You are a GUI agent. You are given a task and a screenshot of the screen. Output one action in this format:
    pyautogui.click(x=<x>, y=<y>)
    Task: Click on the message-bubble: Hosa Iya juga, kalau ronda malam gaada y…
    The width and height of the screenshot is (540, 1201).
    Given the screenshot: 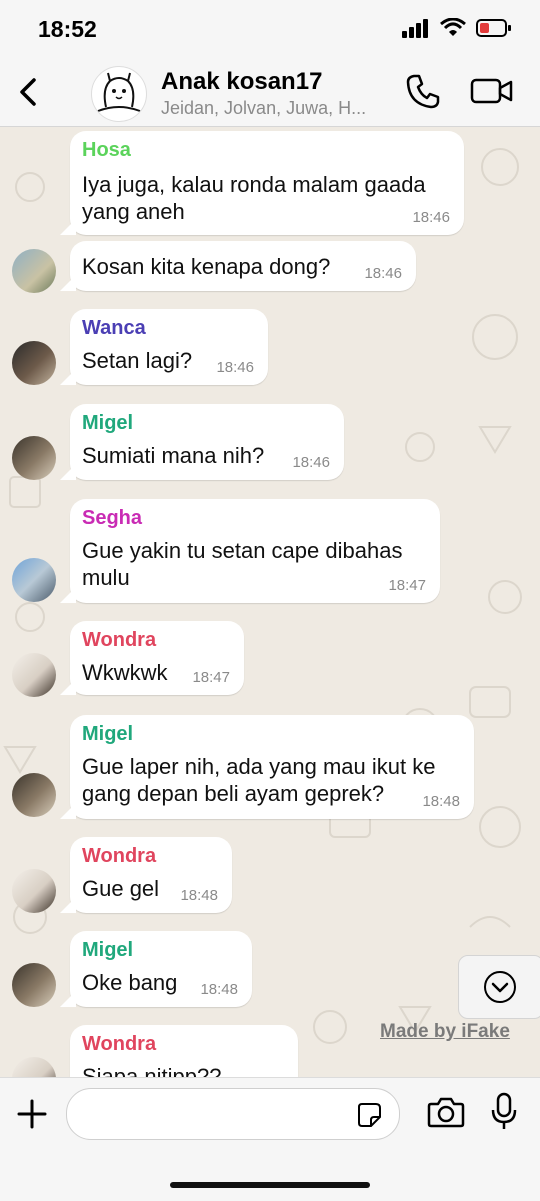 What is the action you would take?
    pyautogui.click(x=262, y=183)
    